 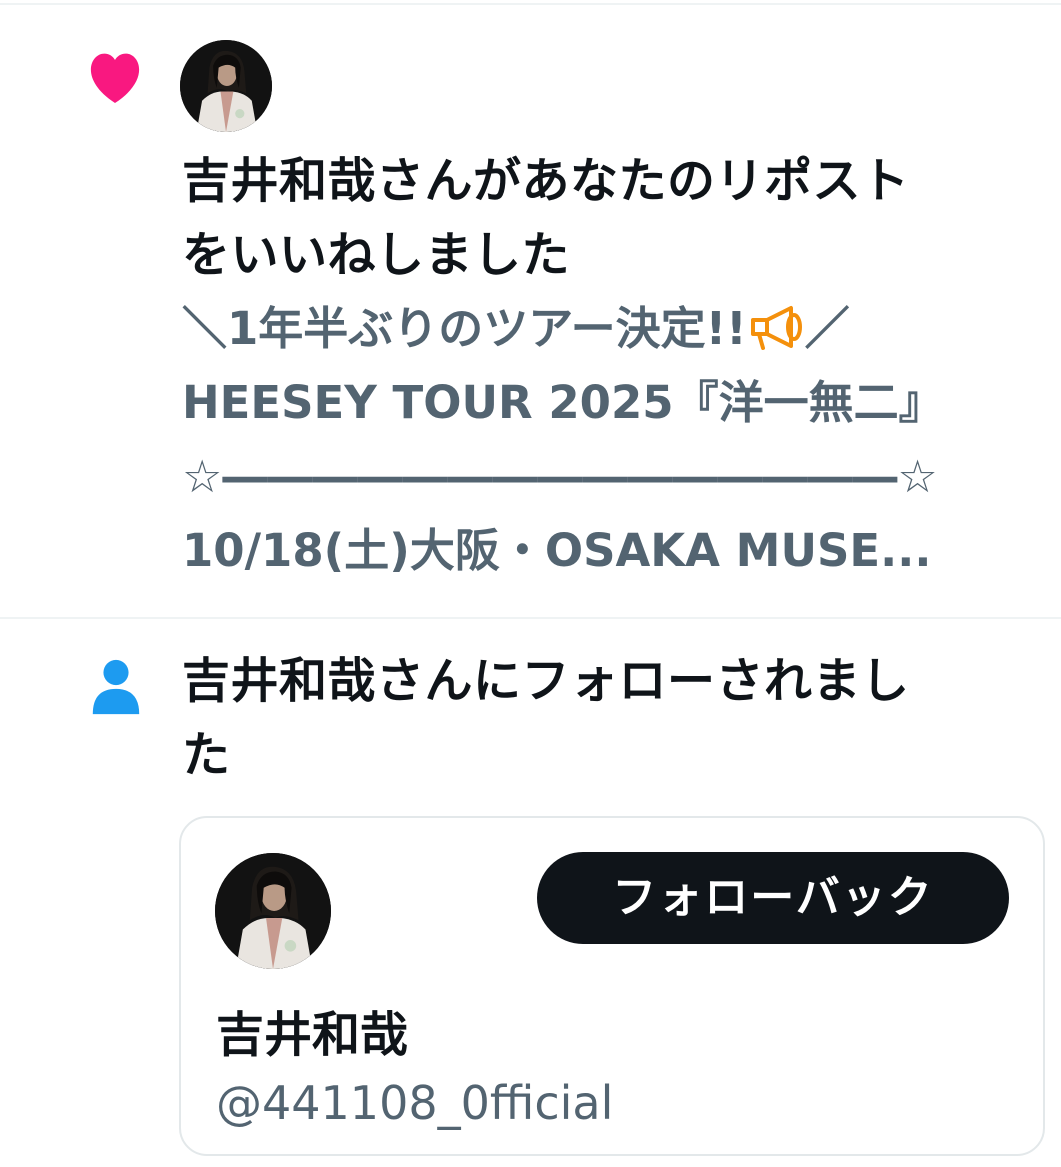 What do you see at coordinates (560, 476) in the screenshot?
I see `preview-line: ☆―――――――――――――――☆` at bounding box center [560, 476].